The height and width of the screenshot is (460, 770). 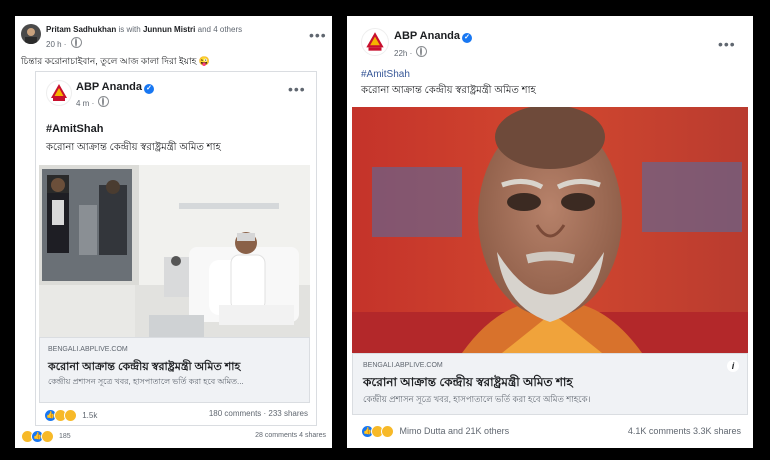 What do you see at coordinates (411, 52) in the screenshot?
I see `post-time-line: 22h ·` at bounding box center [411, 52].